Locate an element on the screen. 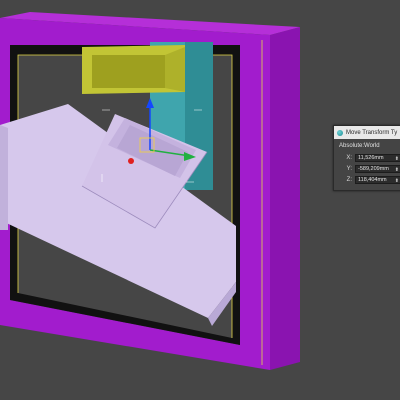 The height and width of the screenshot is (400, 400). ramp-left-face is located at coordinates (4, 177).